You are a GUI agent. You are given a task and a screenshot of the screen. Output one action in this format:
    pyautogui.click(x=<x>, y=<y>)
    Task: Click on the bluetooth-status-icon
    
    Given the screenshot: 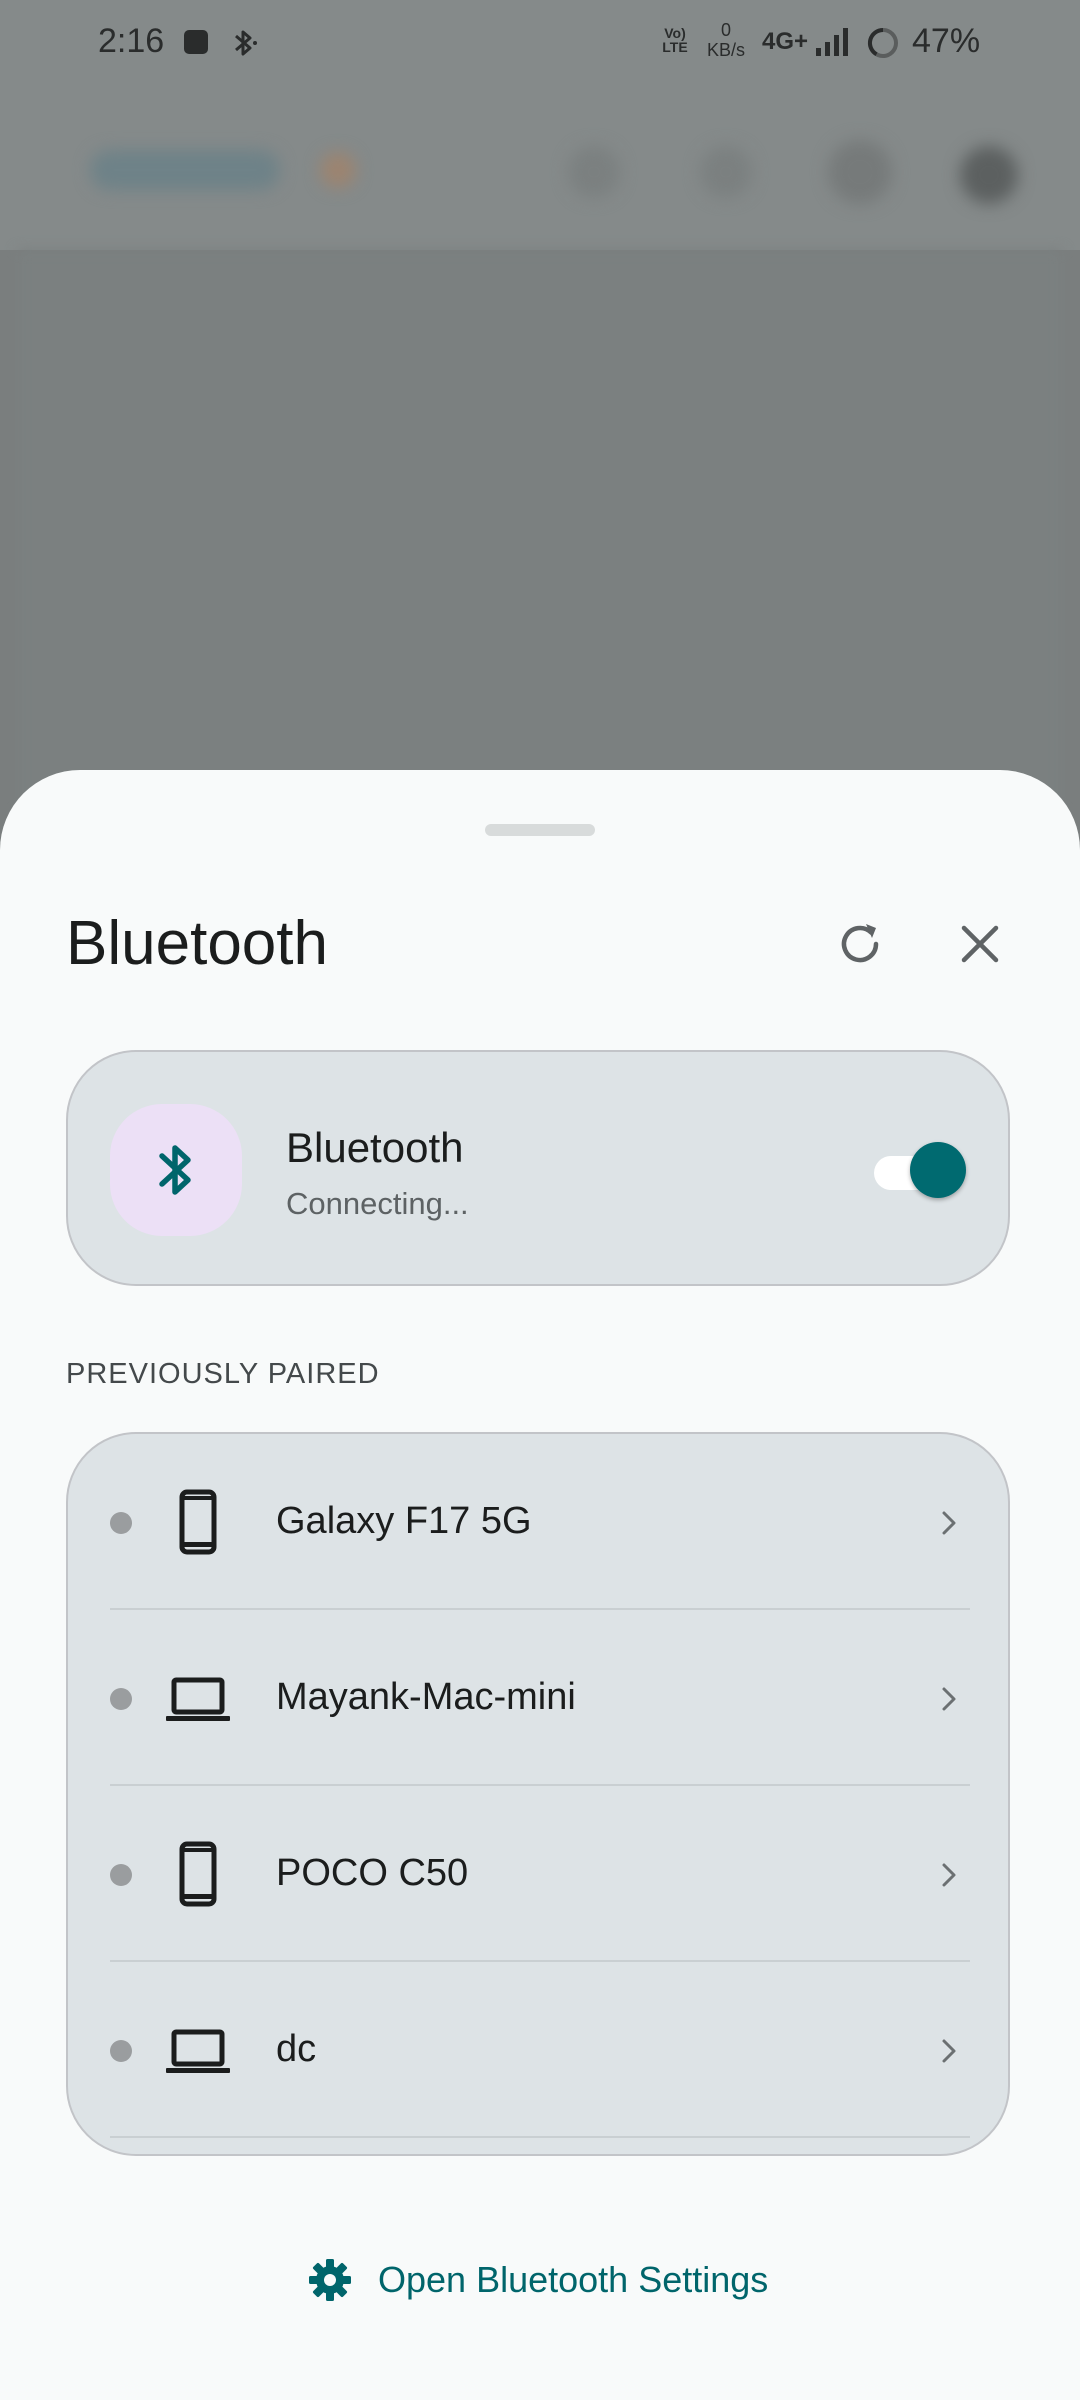 What is the action you would take?
    pyautogui.click(x=246, y=43)
    